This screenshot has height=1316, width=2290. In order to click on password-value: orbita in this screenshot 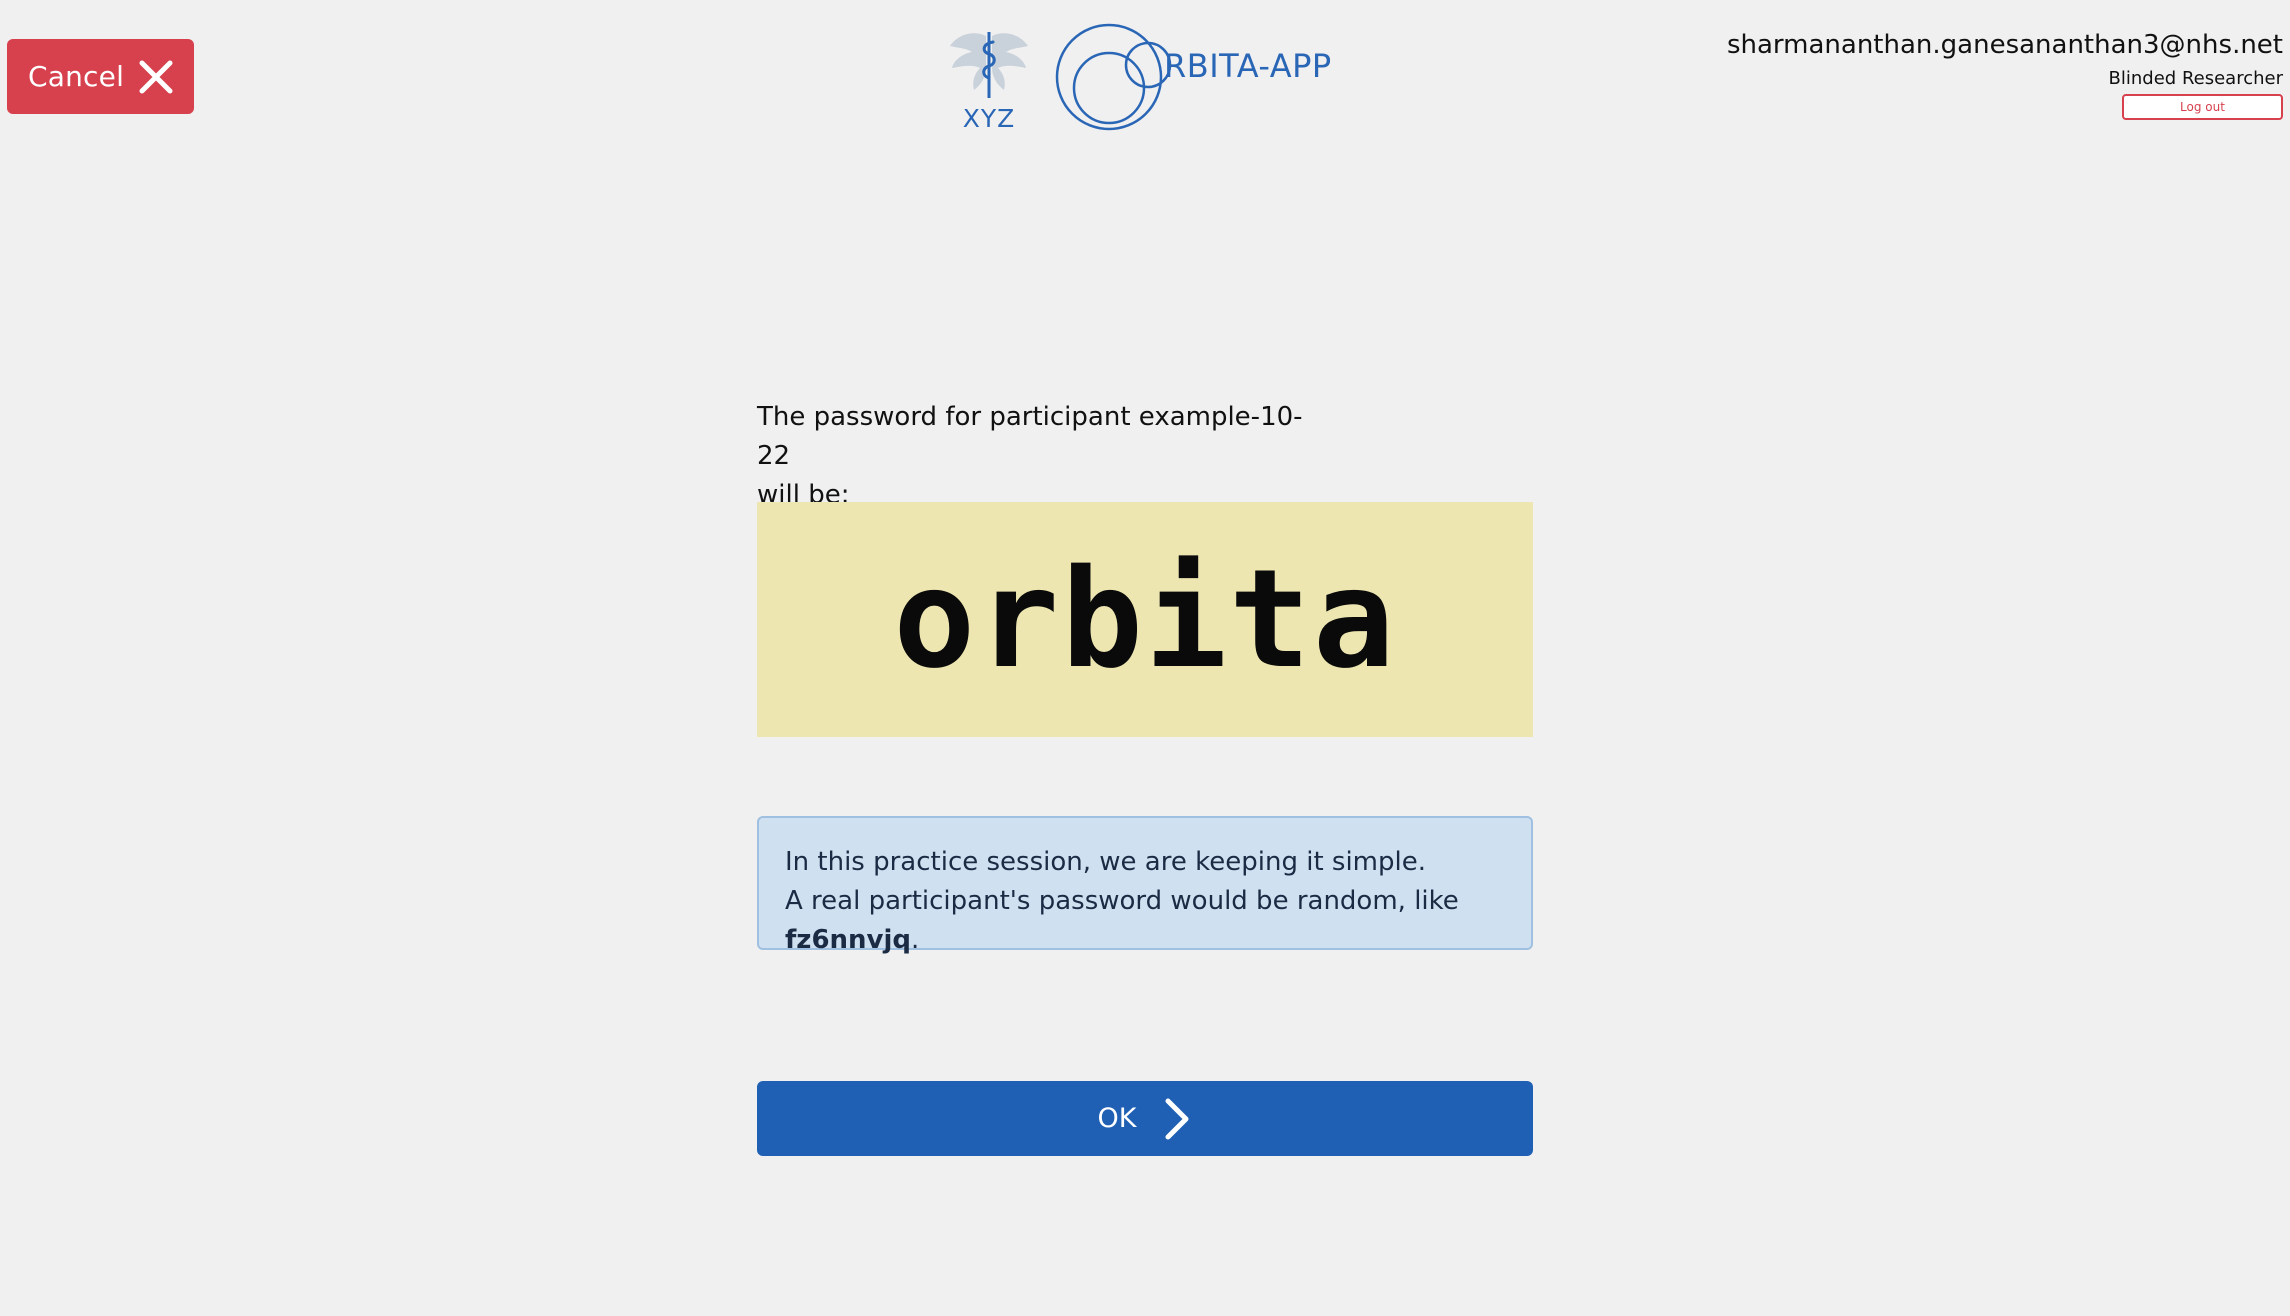, I will do `click(1145, 619)`.